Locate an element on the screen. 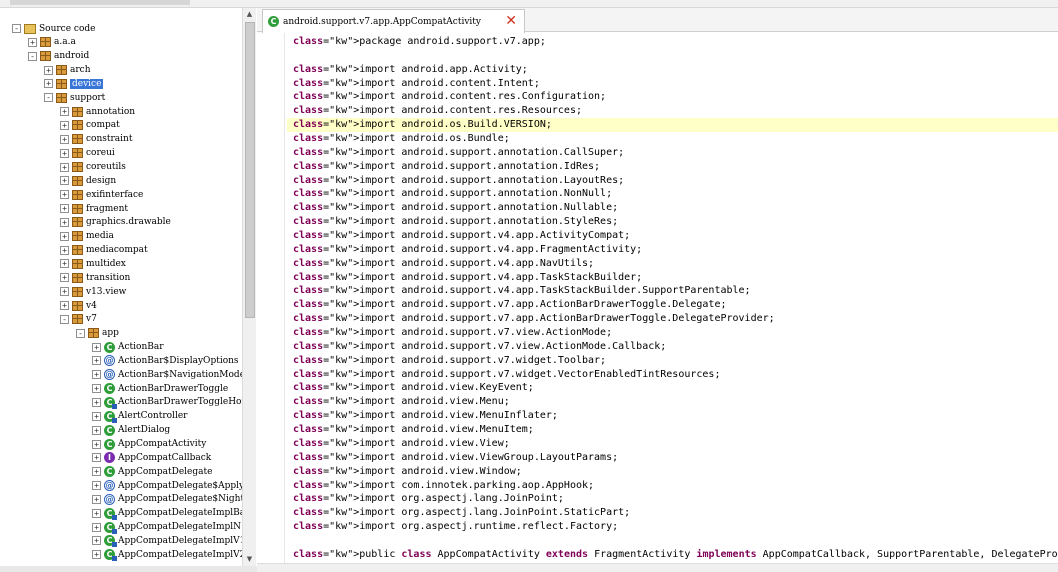 Image resolution: width=1058 pixels, height=572 pixels. tree-item: + graphics.drawable is located at coordinates (115, 222).